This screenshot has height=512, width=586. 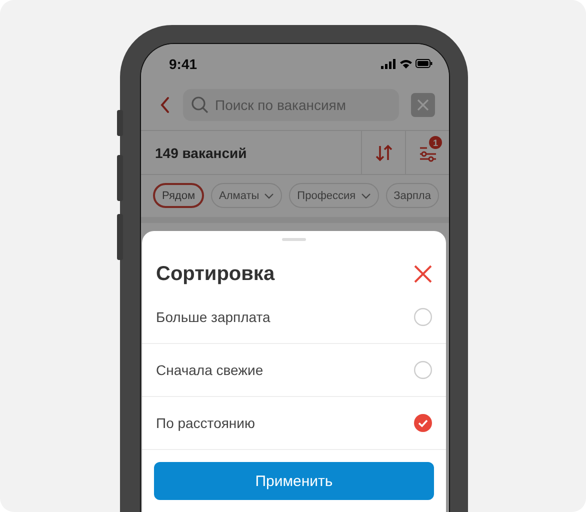 I want to click on option-label: Сначала свежие, so click(x=210, y=370).